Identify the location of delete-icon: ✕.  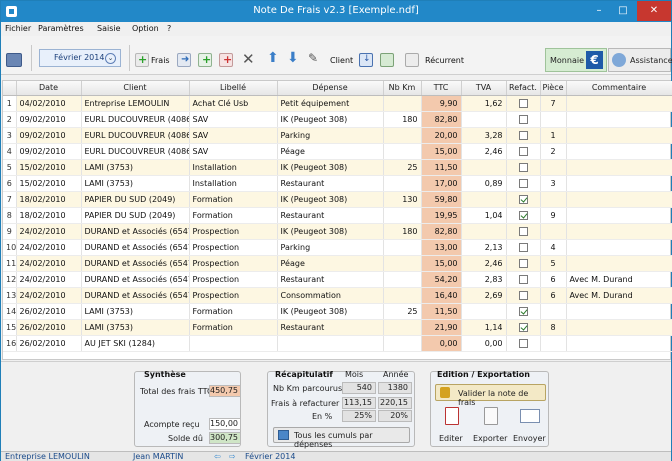
(248, 59).